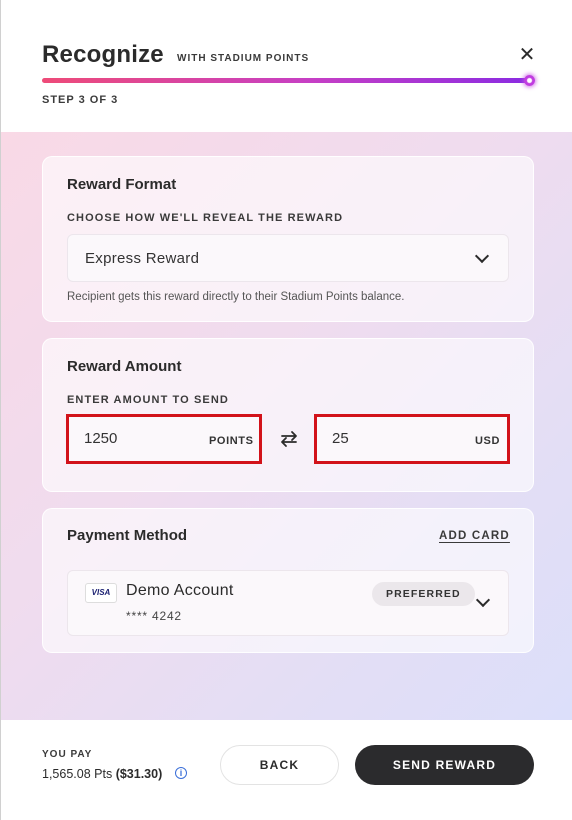 This screenshot has height=820, width=572. I want to click on preferred-badge: PREFERRED, so click(423, 594).